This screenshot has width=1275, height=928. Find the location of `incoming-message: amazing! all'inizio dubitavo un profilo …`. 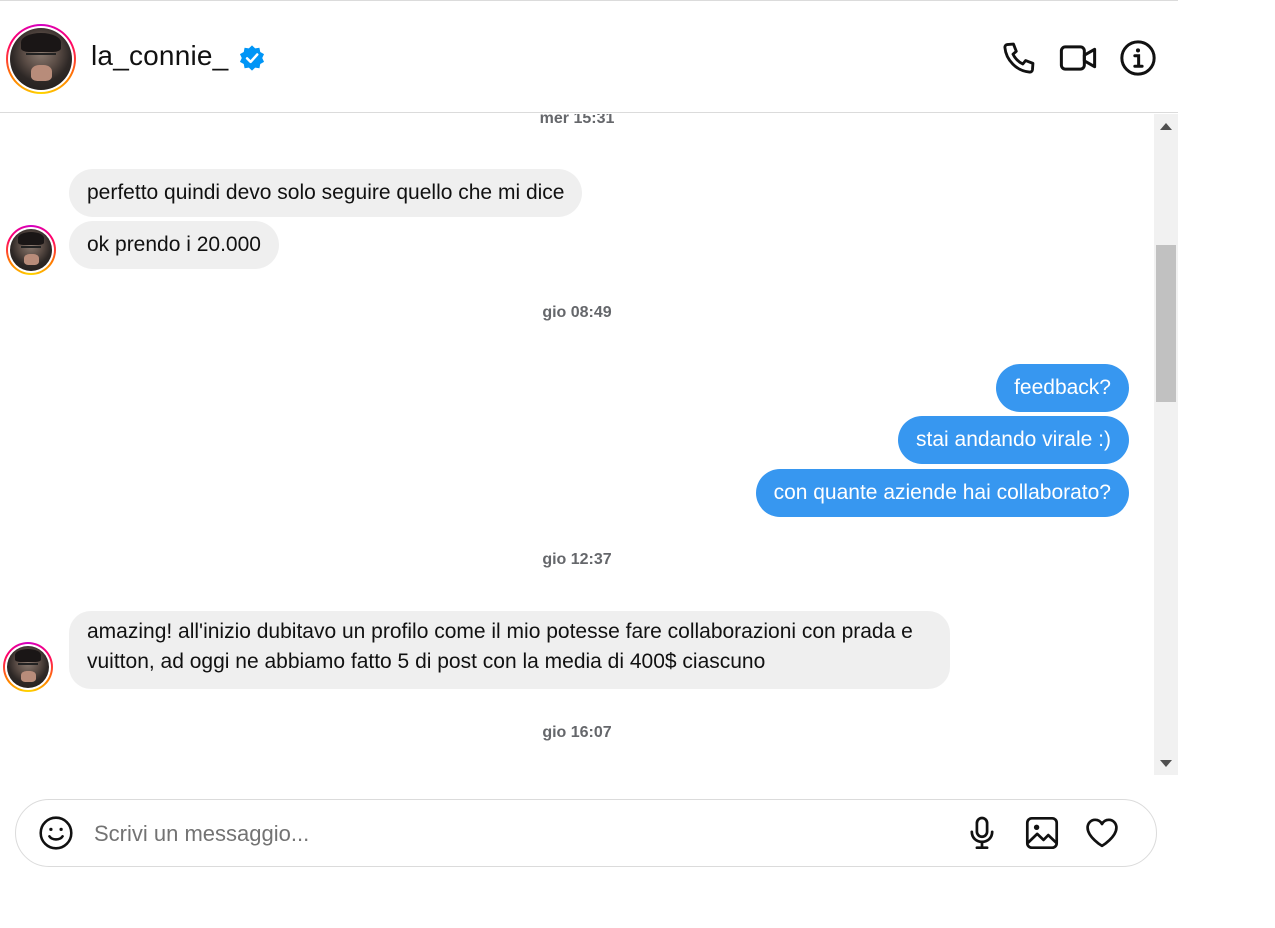

incoming-message: amazing! all'inizio dubitavo un profilo … is located at coordinates (509, 650).